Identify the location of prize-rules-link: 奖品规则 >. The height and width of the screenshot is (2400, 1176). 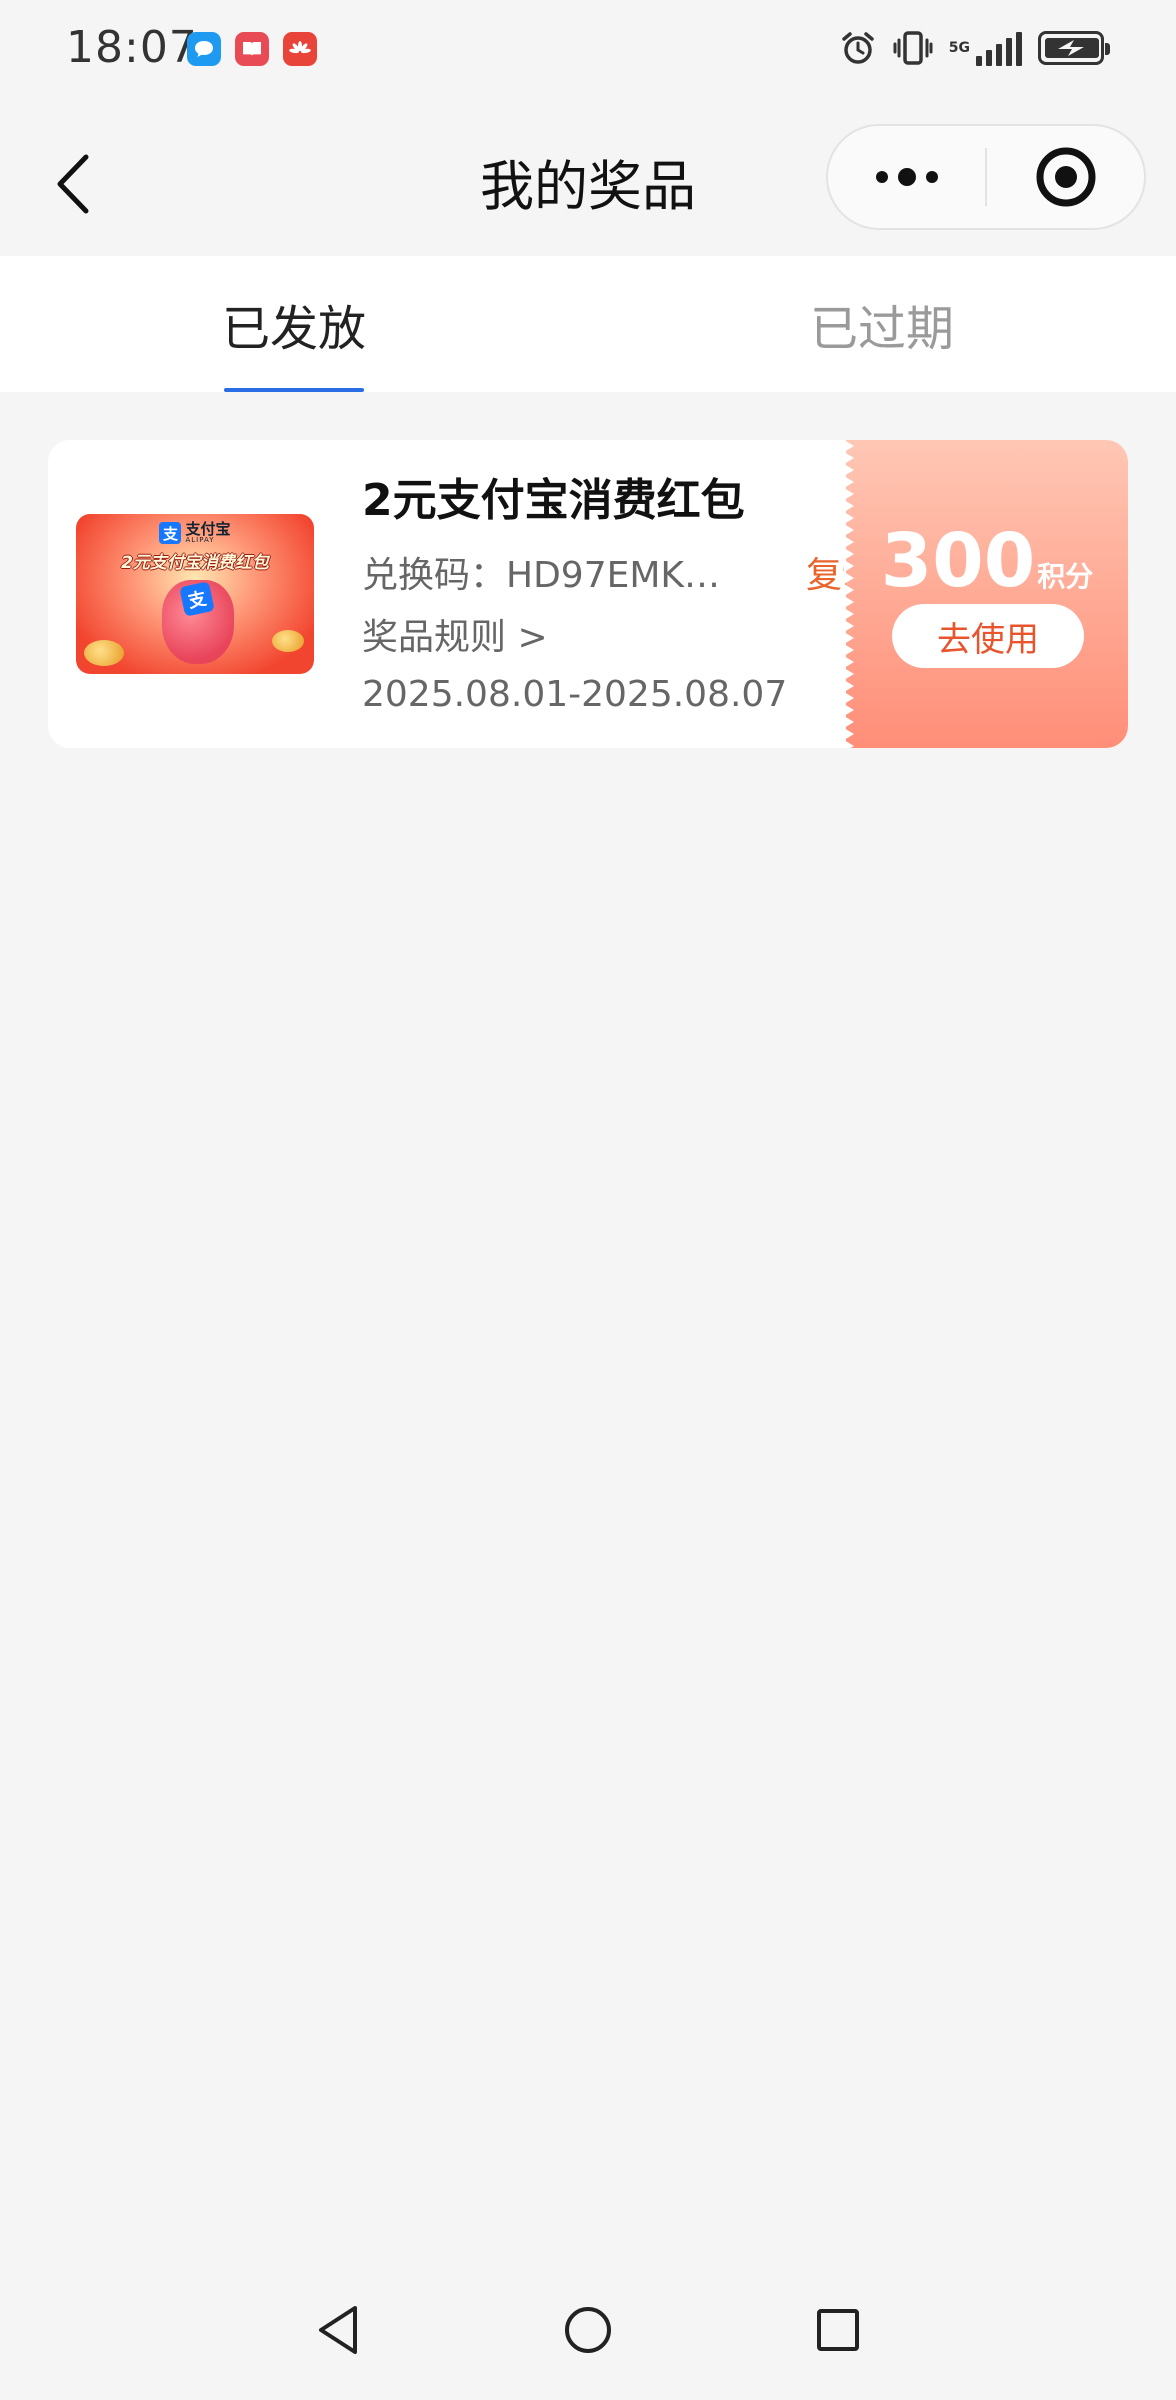
(455, 634).